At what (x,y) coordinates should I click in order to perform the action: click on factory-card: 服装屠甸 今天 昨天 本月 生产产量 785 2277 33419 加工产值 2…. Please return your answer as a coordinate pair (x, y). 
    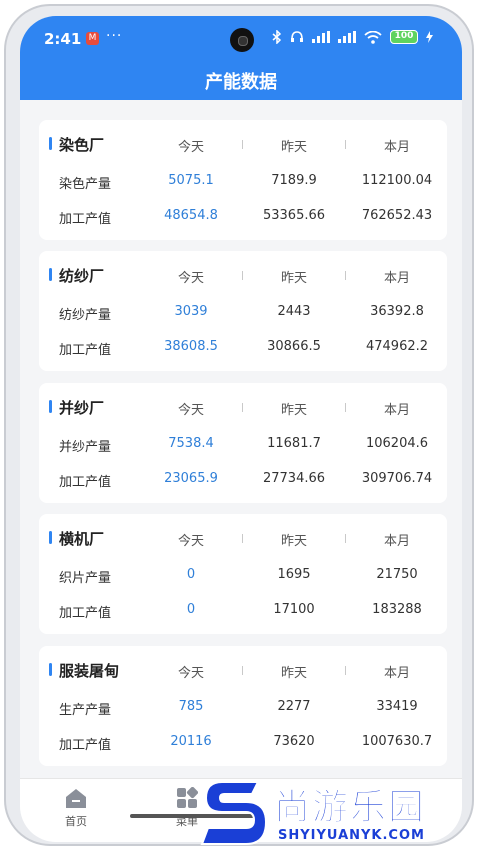
    Looking at the image, I should click on (243, 706).